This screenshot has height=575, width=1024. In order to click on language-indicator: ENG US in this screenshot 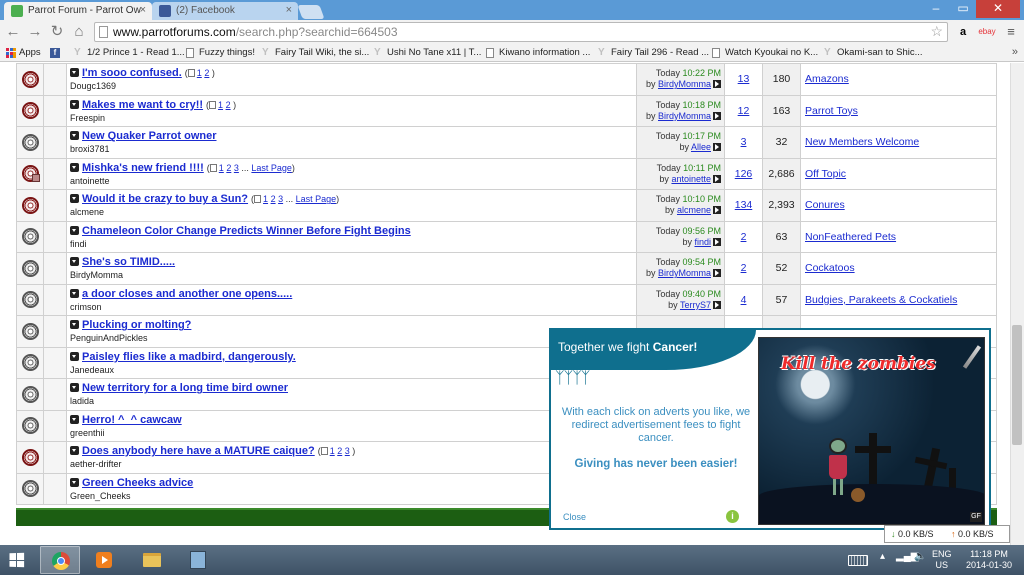, I will do `click(942, 560)`.